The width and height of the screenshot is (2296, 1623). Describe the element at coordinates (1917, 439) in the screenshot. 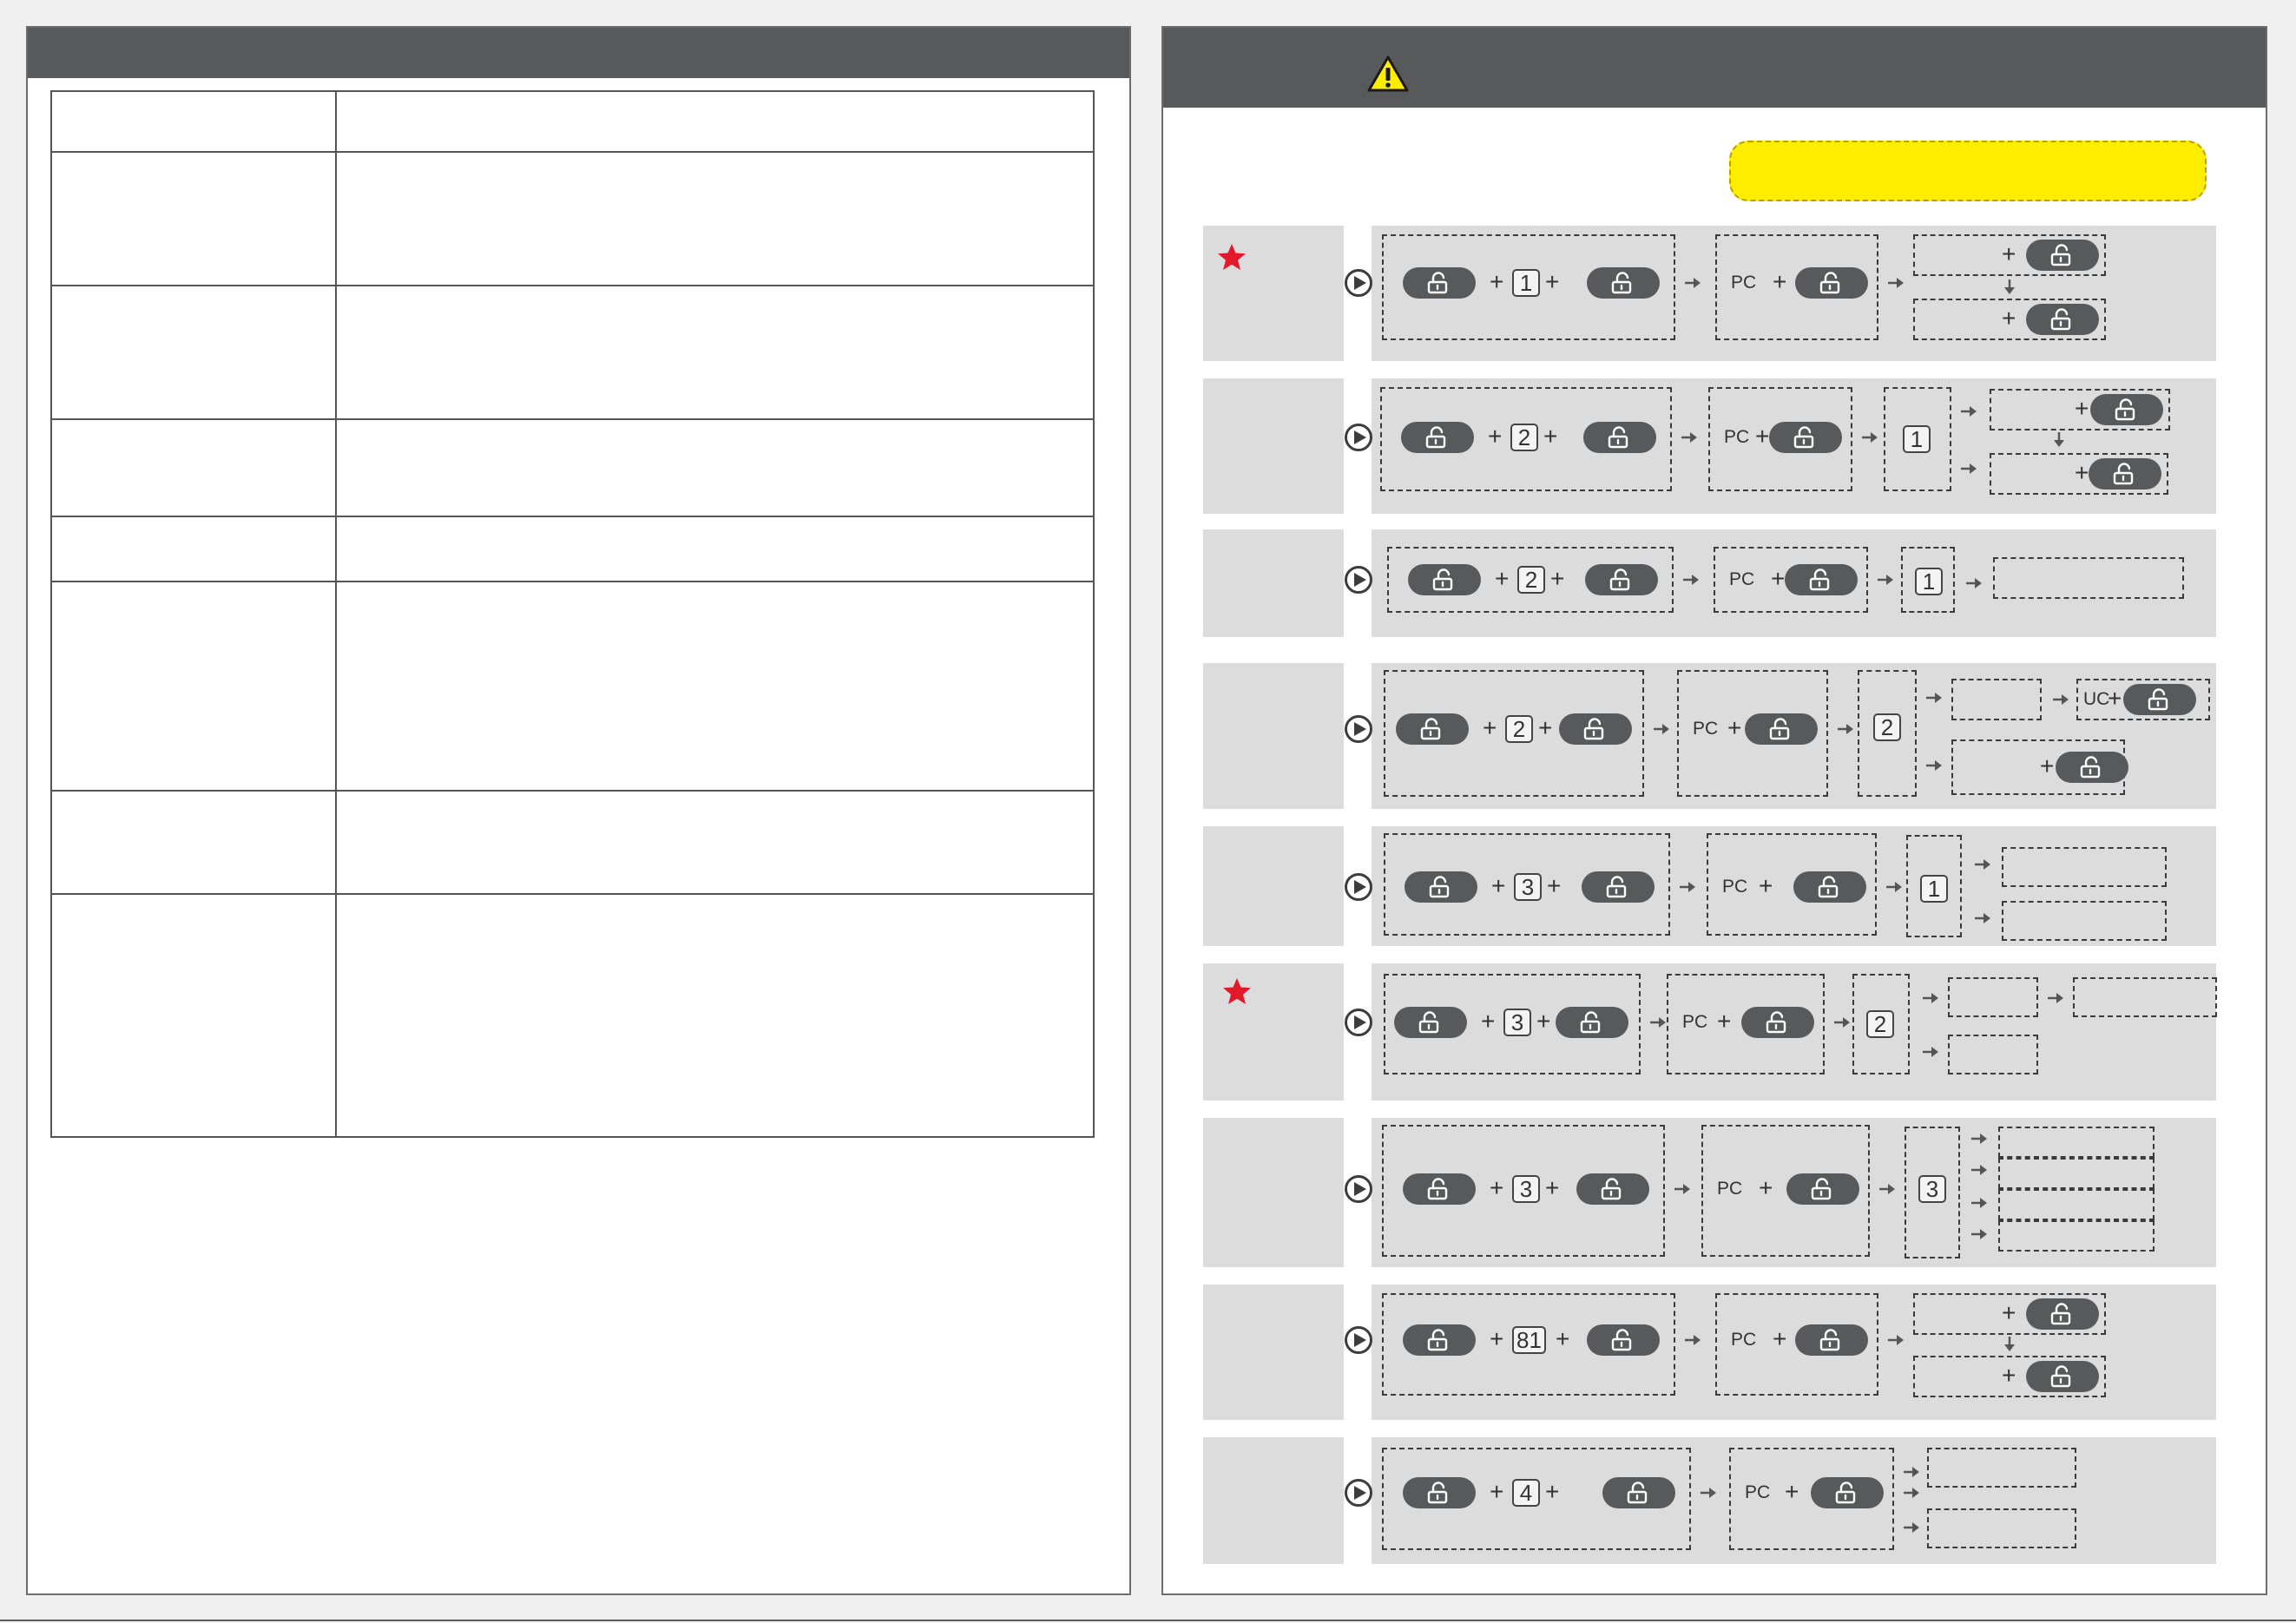

I see `number-key: 1` at that location.